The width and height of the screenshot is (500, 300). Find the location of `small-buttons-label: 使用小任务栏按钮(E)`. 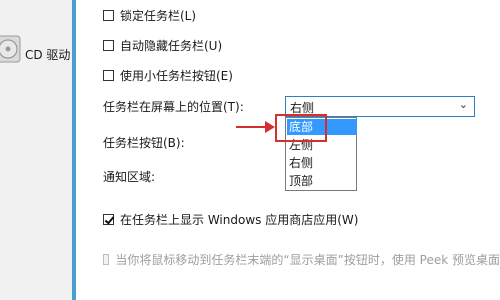

small-buttons-label: 使用小任务栏按钮(E) is located at coordinates (176, 75).